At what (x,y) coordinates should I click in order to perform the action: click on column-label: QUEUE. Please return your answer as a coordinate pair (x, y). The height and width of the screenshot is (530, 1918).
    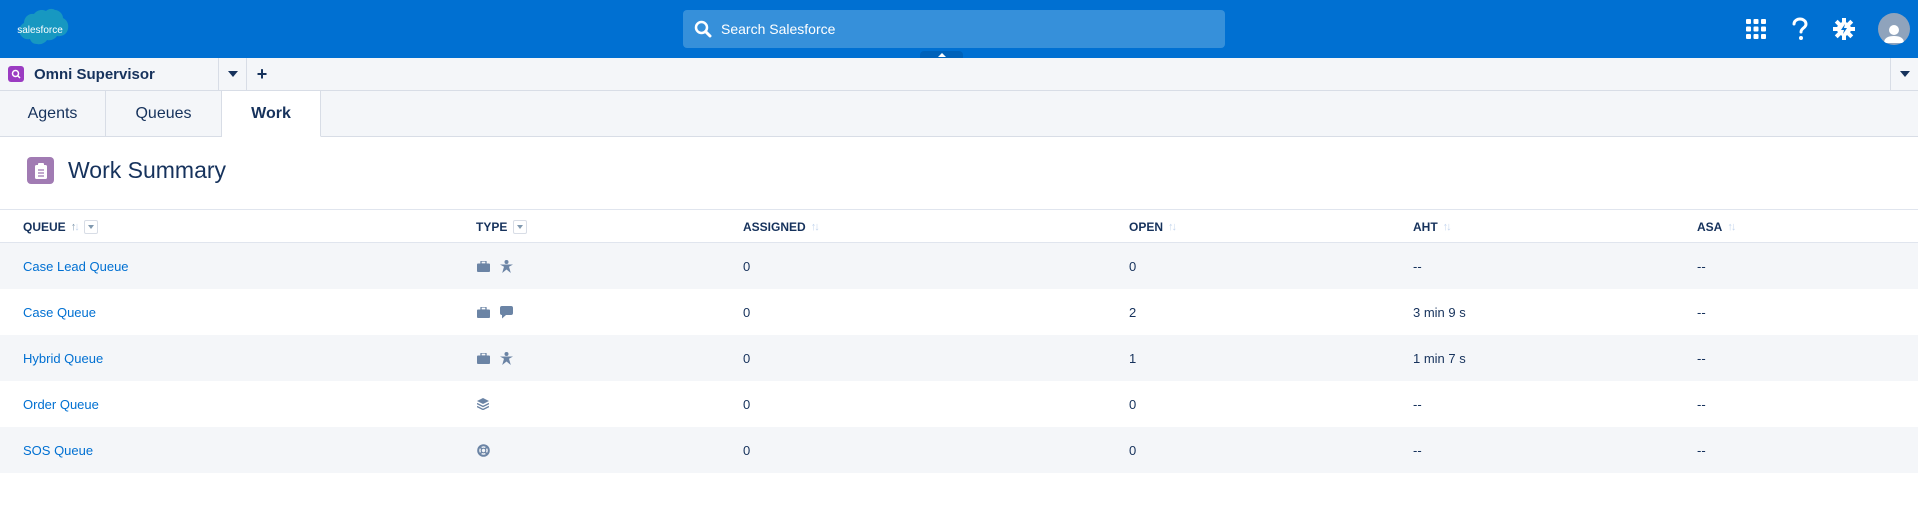
    Looking at the image, I should click on (44, 226).